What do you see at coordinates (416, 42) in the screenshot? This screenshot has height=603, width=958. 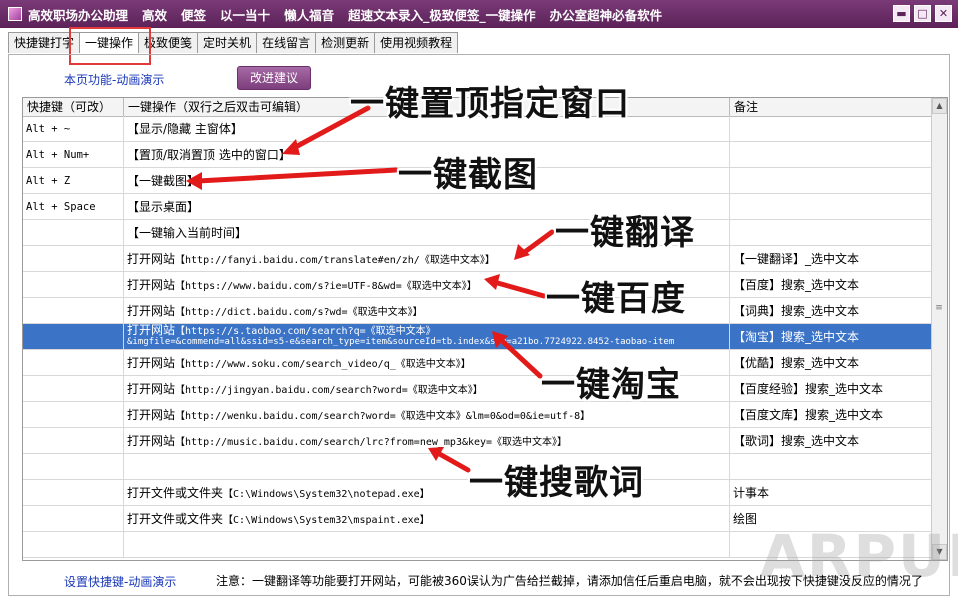 I see `tab-video-tutorial: 使用视频教程` at bounding box center [416, 42].